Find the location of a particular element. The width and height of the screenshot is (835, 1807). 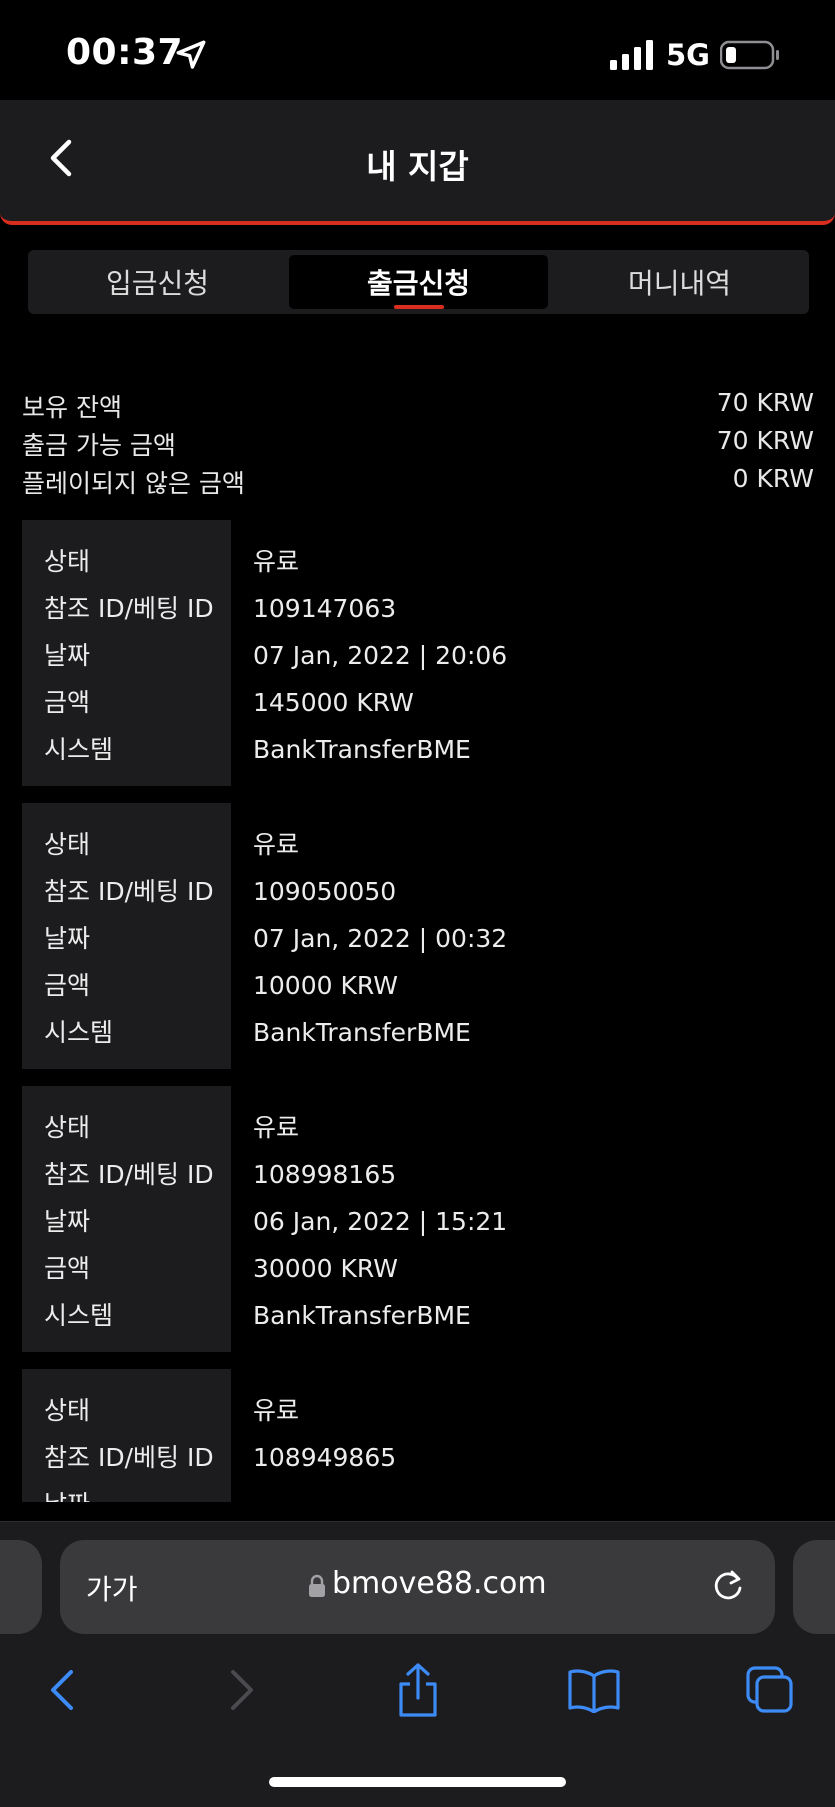

value-ref-id: 109147063 is located at coordinates (325, 608).